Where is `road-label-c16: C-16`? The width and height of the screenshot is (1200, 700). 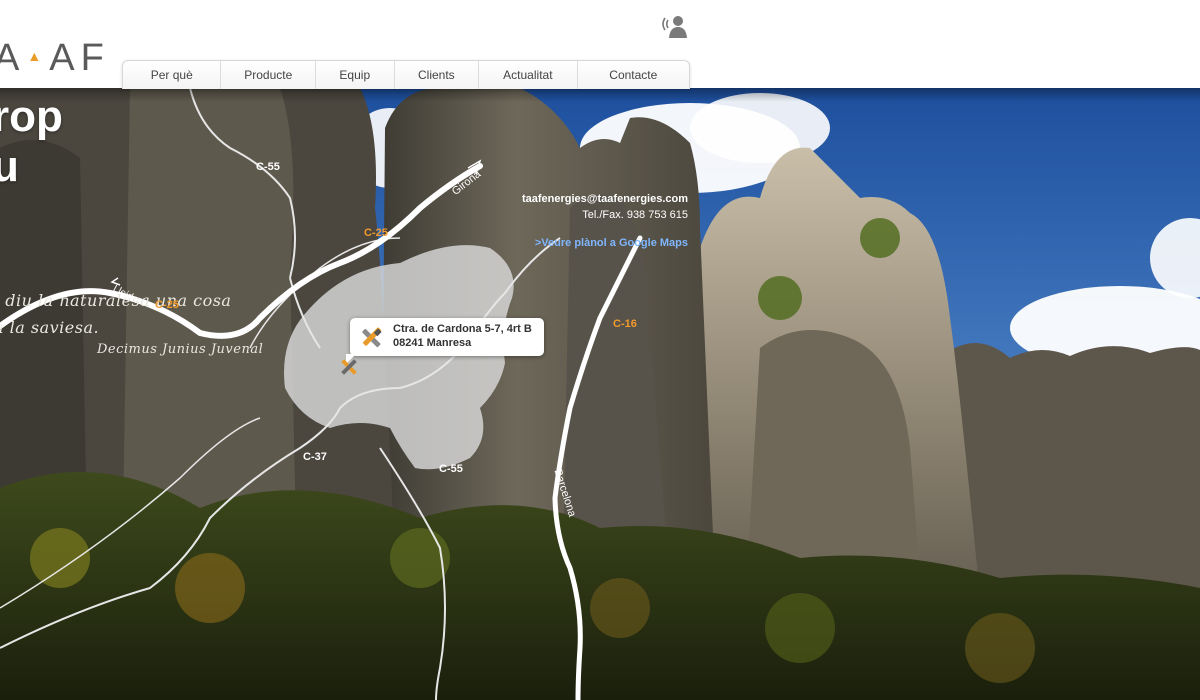 road-label-c16: C-16 is located at coordinates (625, 324).